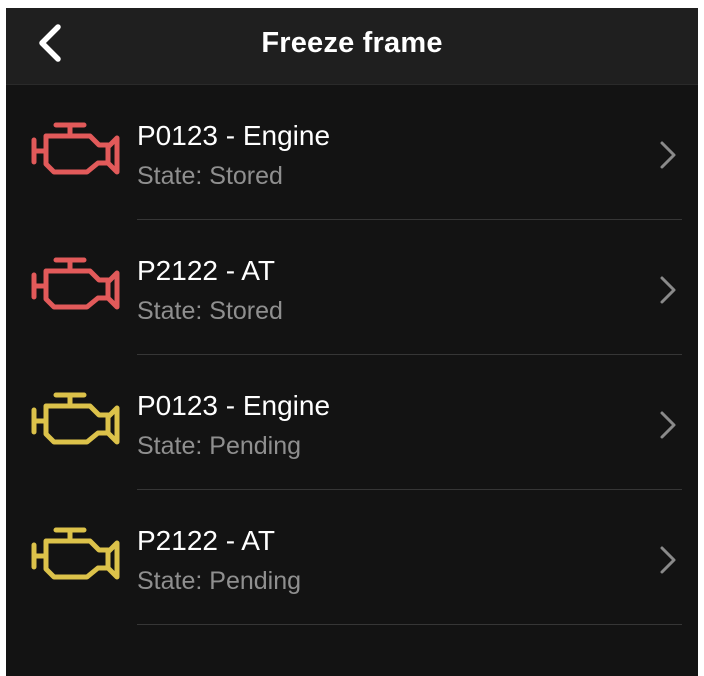  I want to click on page-title: Freeze frame, so click(352, 43).